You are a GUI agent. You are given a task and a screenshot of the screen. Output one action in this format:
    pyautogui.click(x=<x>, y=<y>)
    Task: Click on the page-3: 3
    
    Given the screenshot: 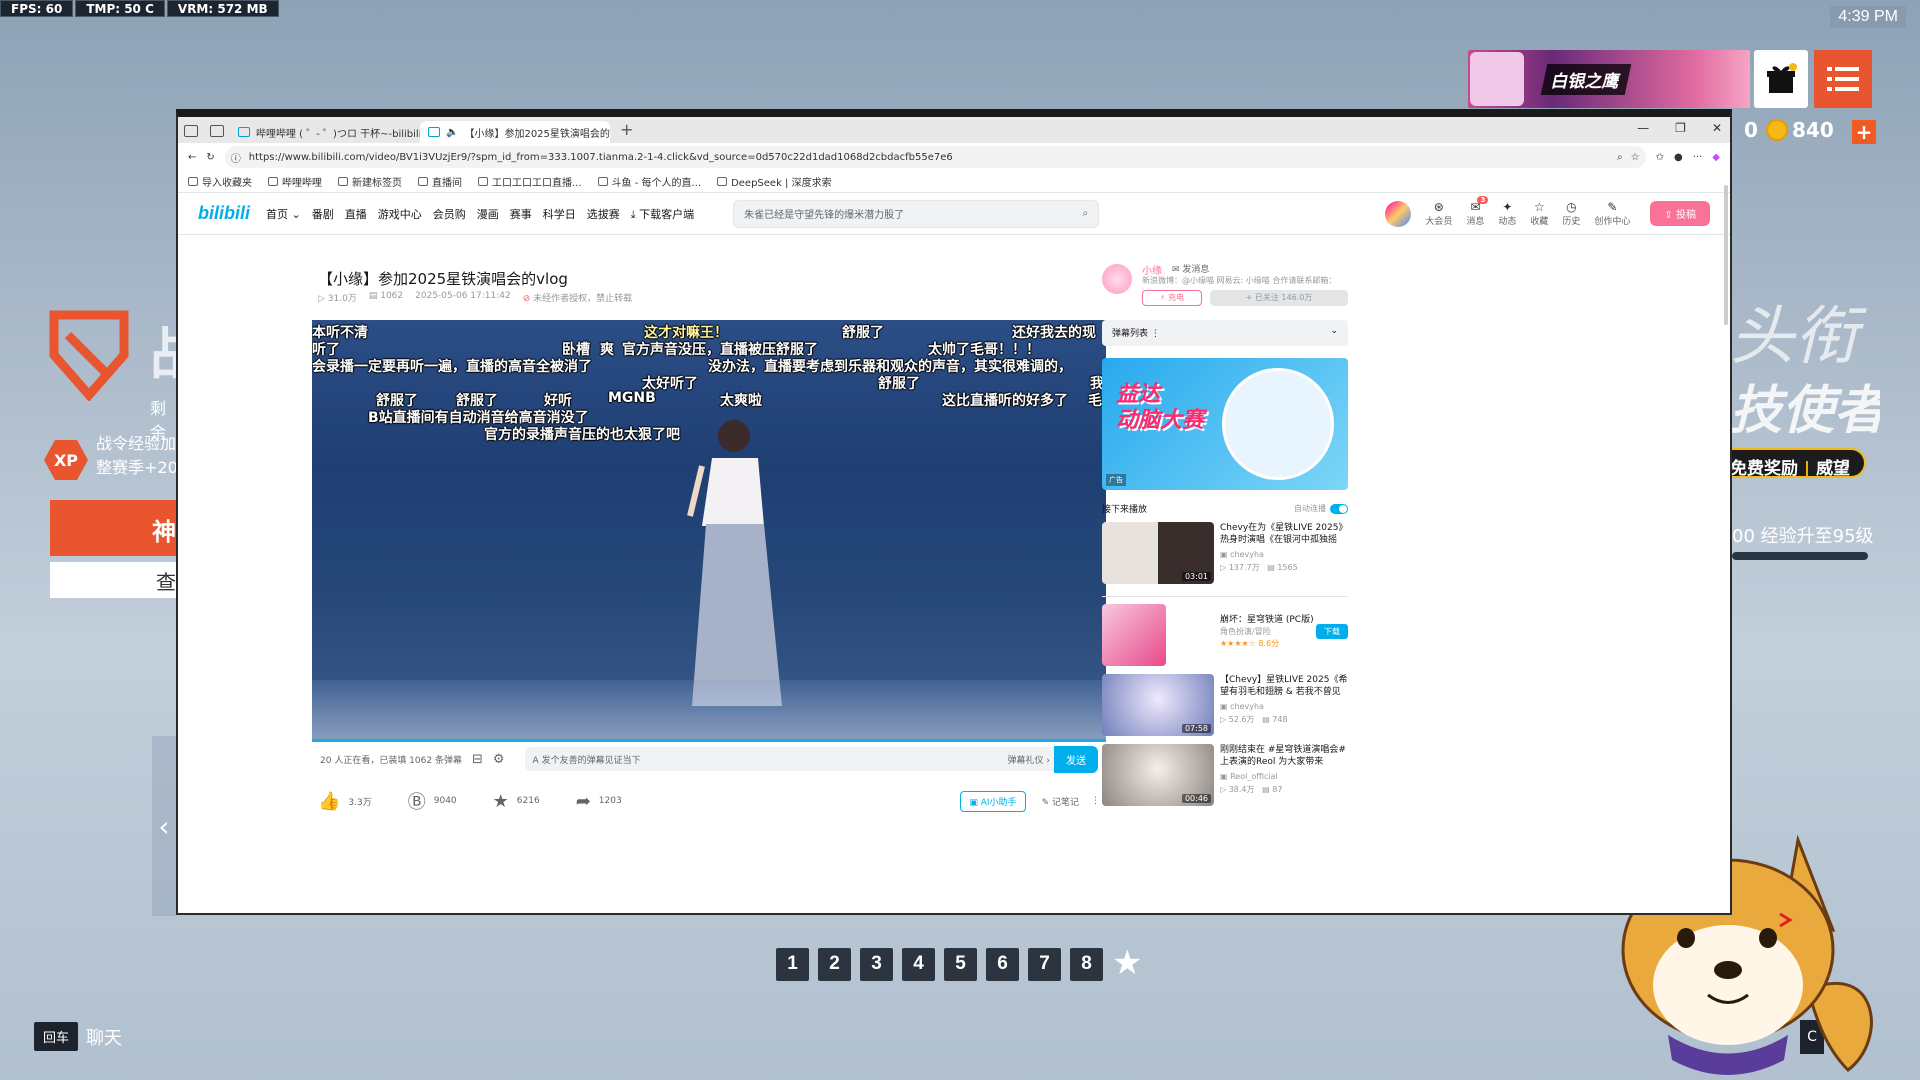 What is the action you would take?
    pyautogui.click(x=876, y=964)
    